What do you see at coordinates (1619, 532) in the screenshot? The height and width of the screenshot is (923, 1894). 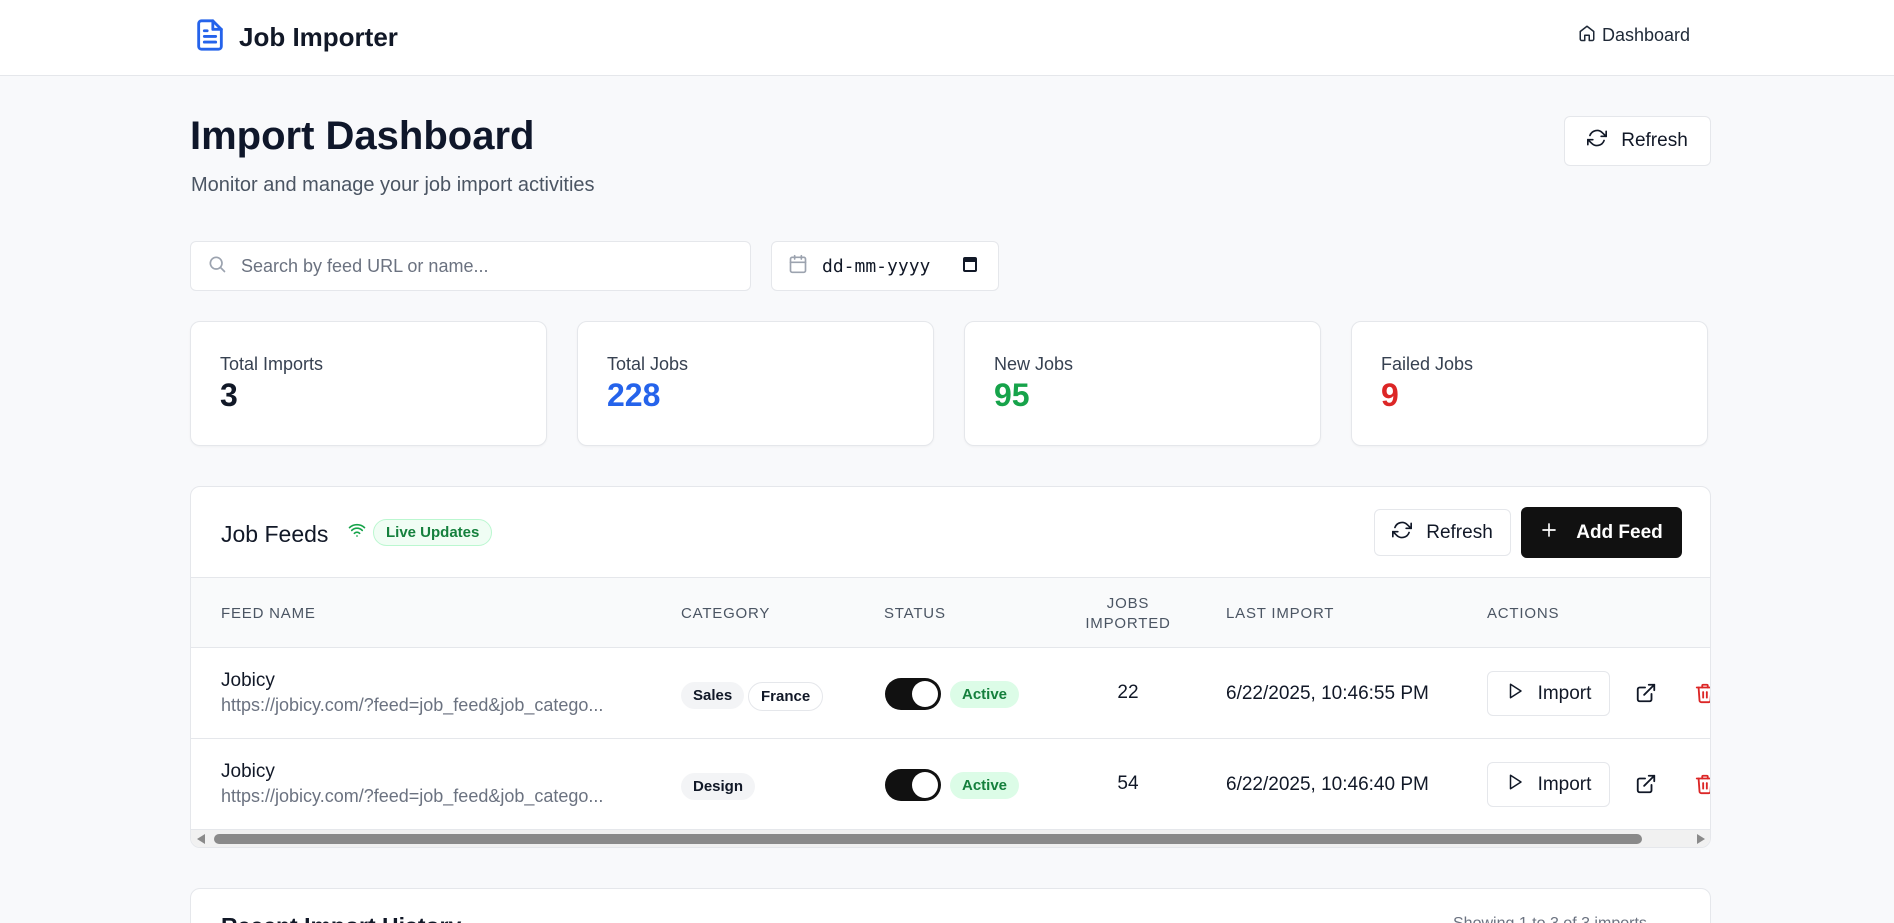 I see `add-feed-label: Add Feed` at bounding box center [1619, 532].